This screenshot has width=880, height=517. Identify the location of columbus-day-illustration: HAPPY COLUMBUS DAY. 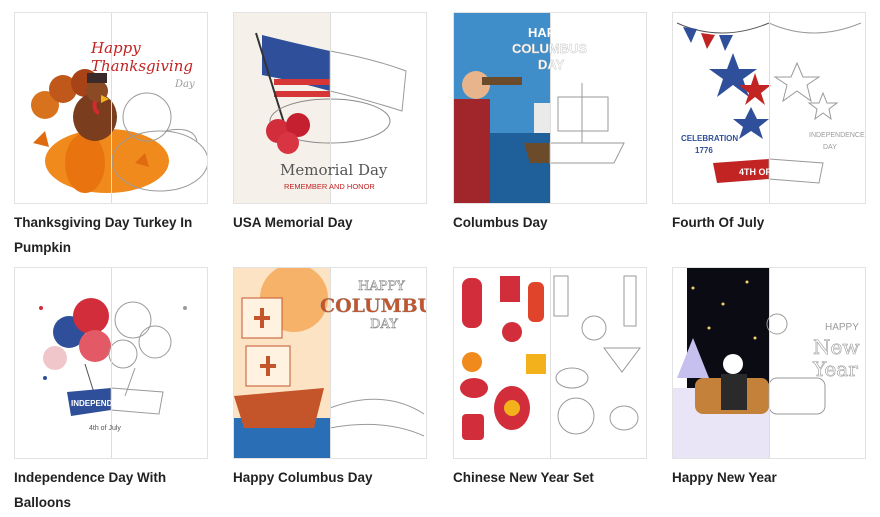
(550, 108).